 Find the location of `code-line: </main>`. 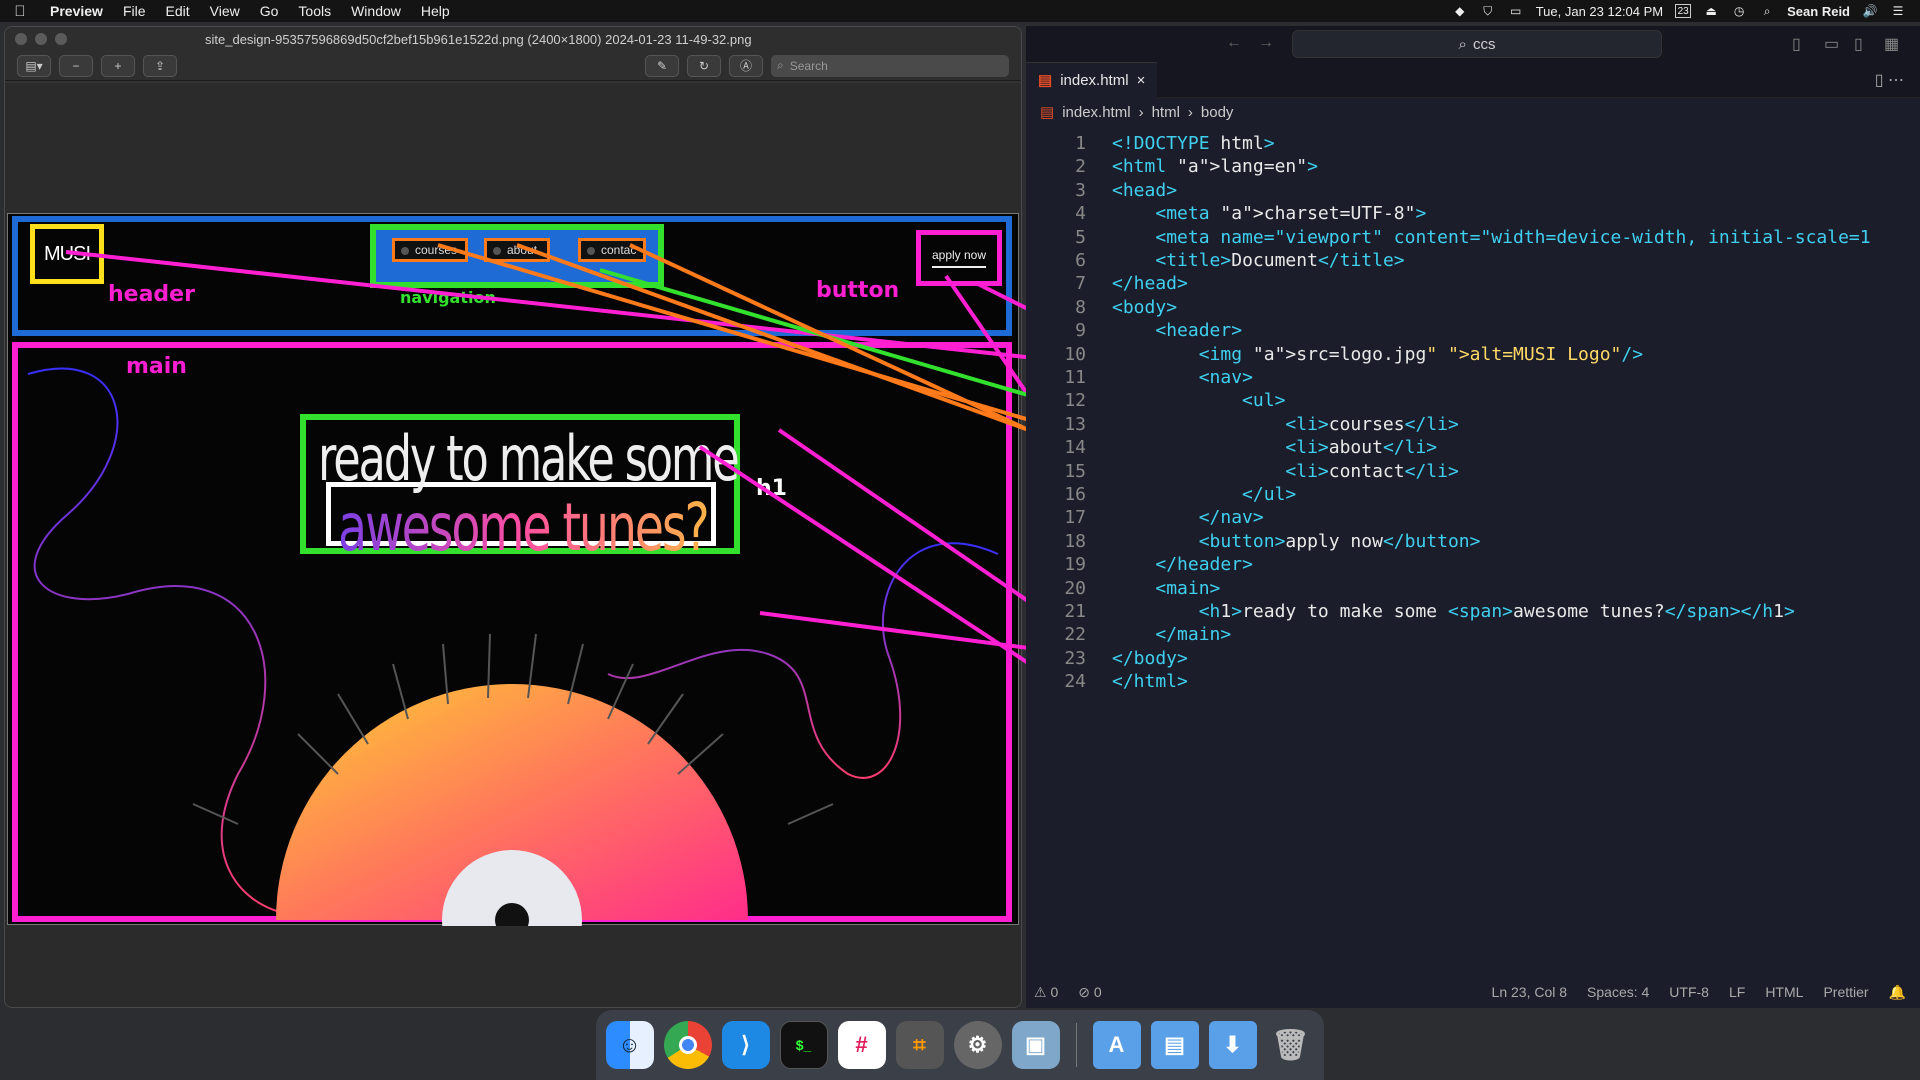

code-line: </main> is located at coordinates (1171, 634).